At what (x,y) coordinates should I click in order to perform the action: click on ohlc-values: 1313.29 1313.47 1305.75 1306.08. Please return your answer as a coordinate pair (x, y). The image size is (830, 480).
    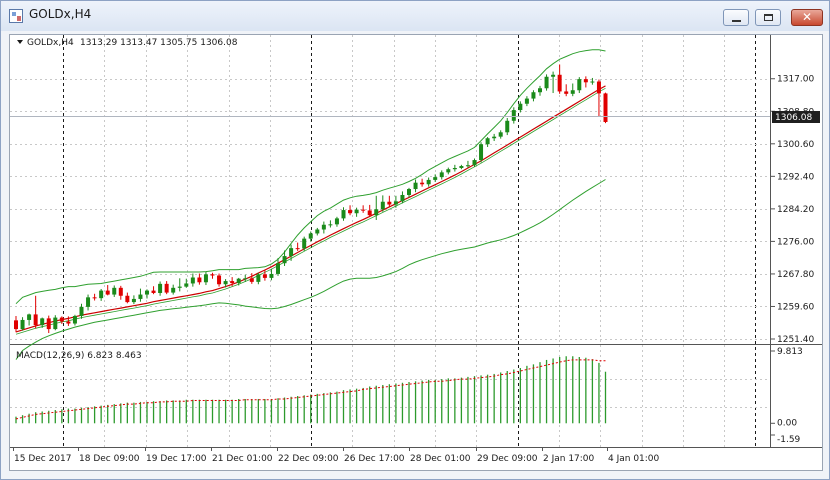
    Looking at the image, I should click on (159, 43).